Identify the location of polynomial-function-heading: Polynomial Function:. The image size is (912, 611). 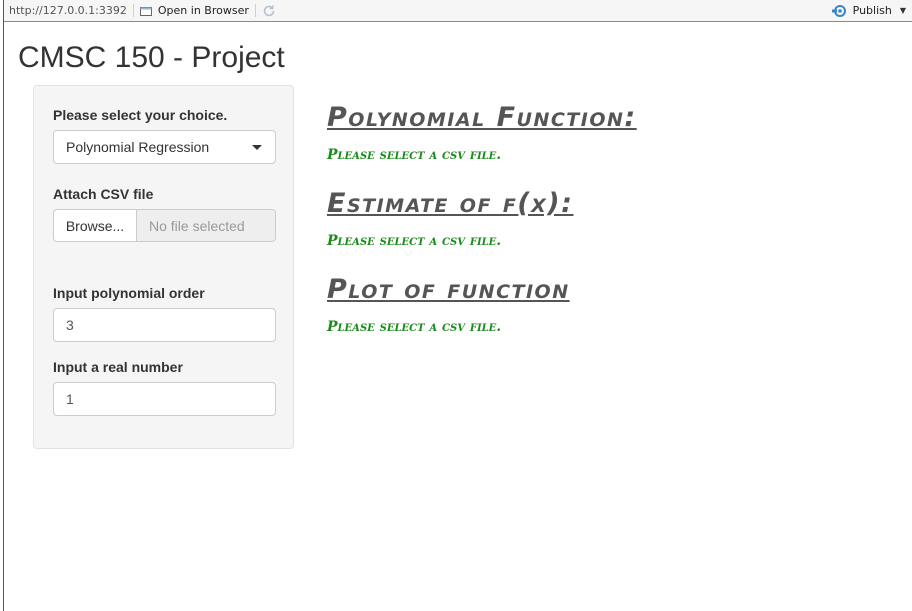
(482, 117).